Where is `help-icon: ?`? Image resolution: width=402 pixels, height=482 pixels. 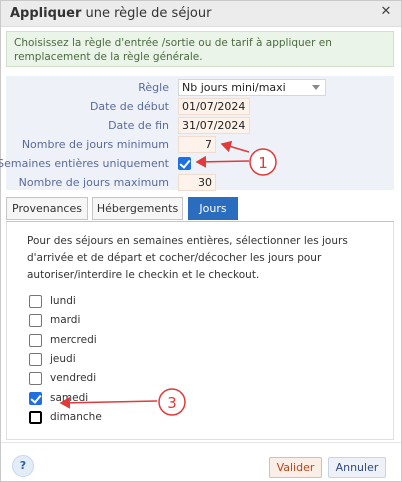 help-icon: ? is located at coordinates (23, 466).